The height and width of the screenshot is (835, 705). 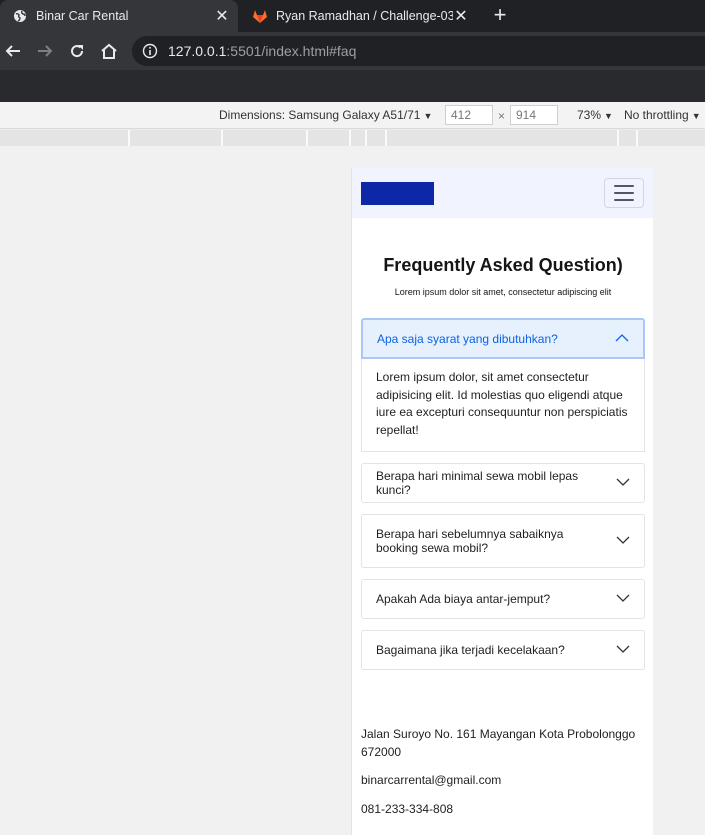 What do you see at coordinates (77, 51) in the screenshot?
I see `reload-icon` at bounding box center [77, 51].